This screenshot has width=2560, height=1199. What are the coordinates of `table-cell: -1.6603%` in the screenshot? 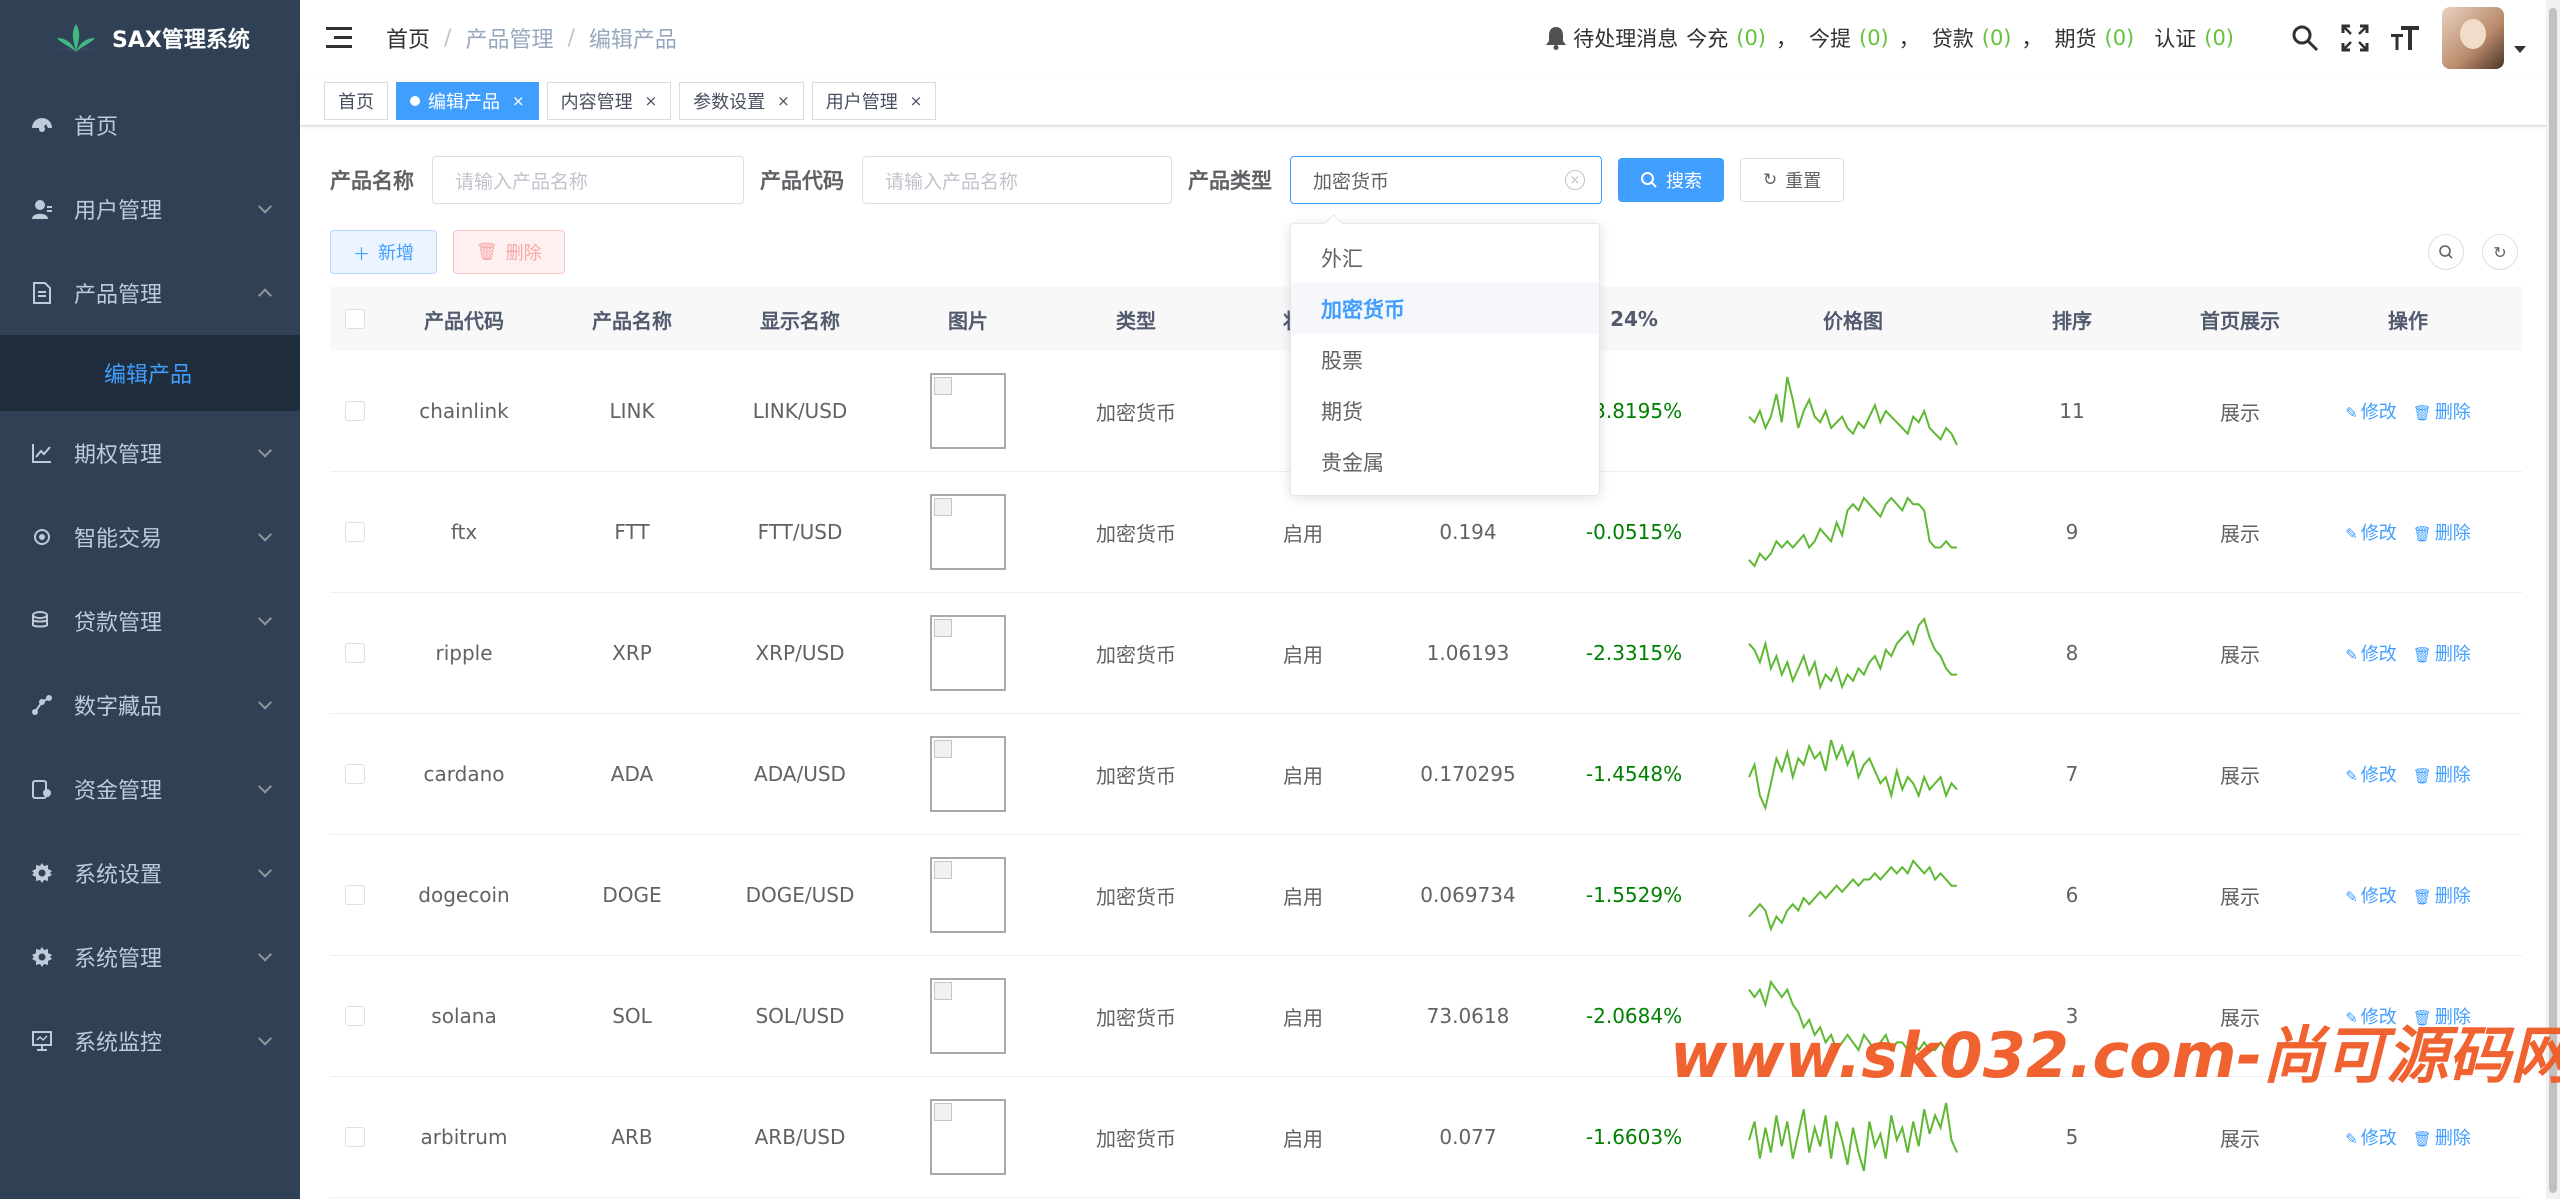 It's located at (1634, 1137).